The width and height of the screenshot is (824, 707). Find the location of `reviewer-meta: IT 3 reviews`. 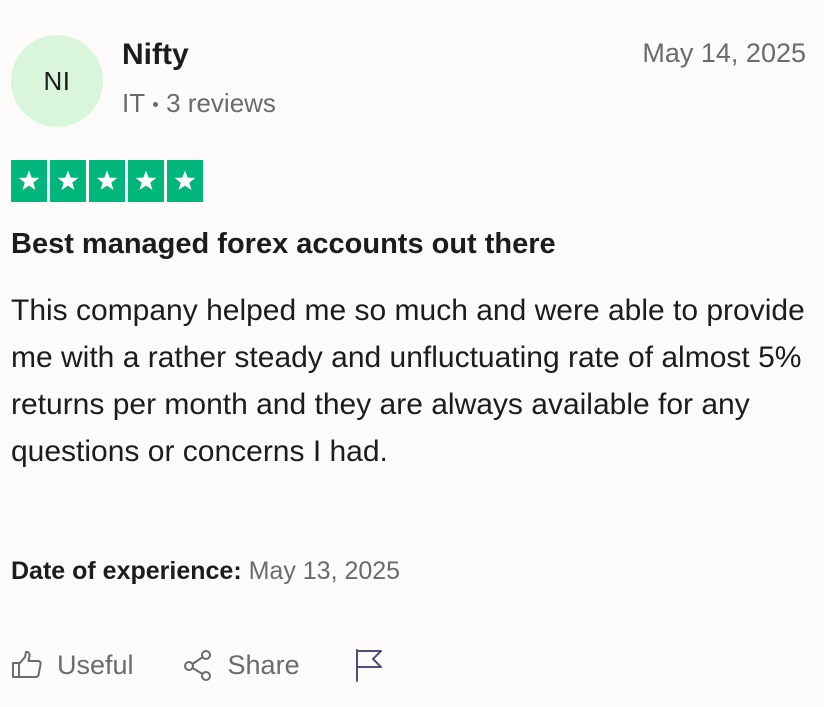

reviewer-meta: IT 3 reviews is located at coordinates (199, 103).